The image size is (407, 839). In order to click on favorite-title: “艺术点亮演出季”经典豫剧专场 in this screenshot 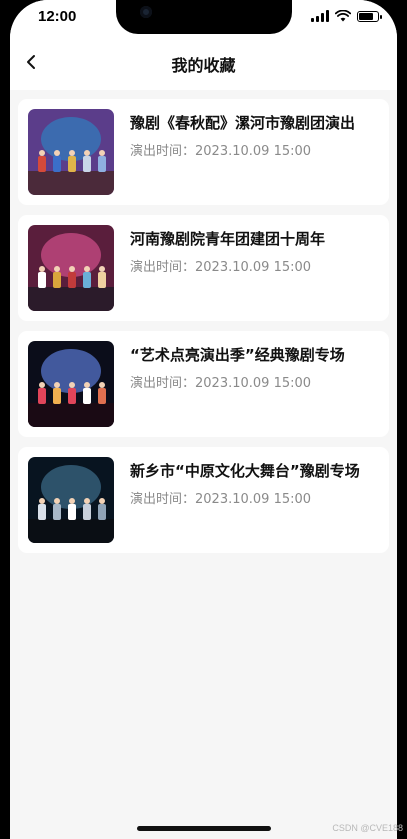, I will do `click(237, 355)`.